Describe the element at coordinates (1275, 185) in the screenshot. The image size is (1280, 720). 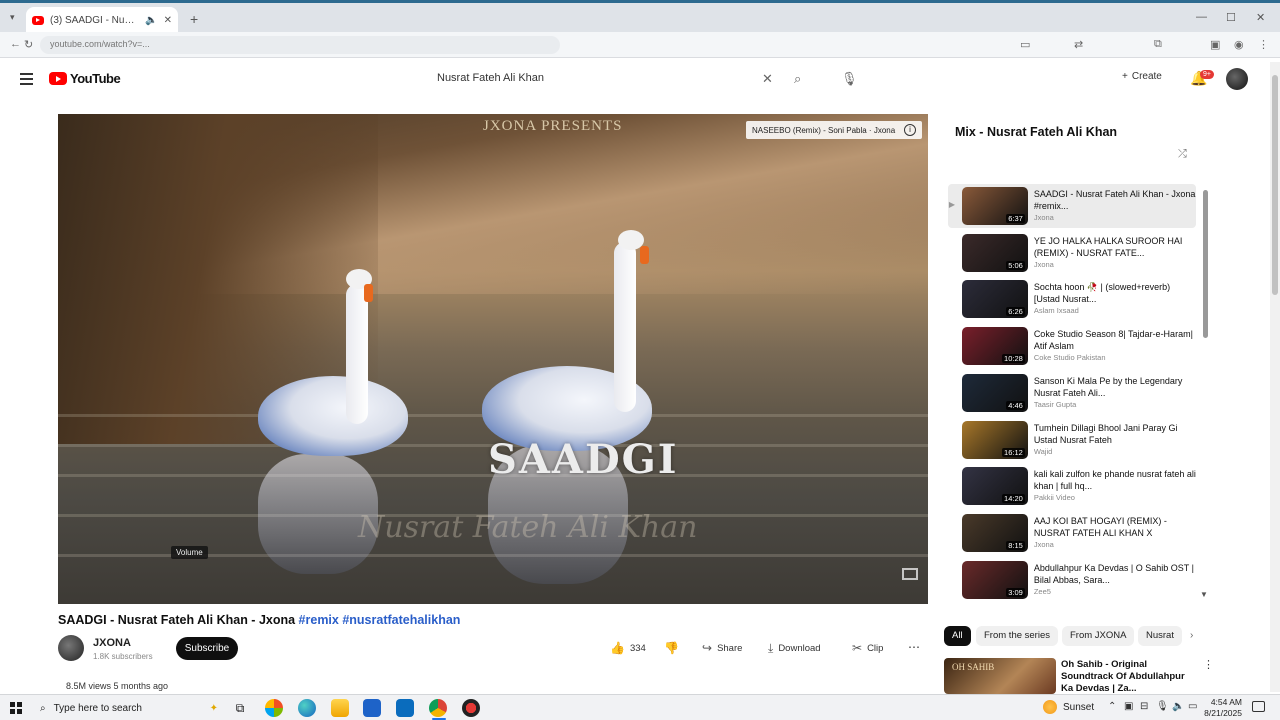
I see `page-scrollbar-thumb` at that location.